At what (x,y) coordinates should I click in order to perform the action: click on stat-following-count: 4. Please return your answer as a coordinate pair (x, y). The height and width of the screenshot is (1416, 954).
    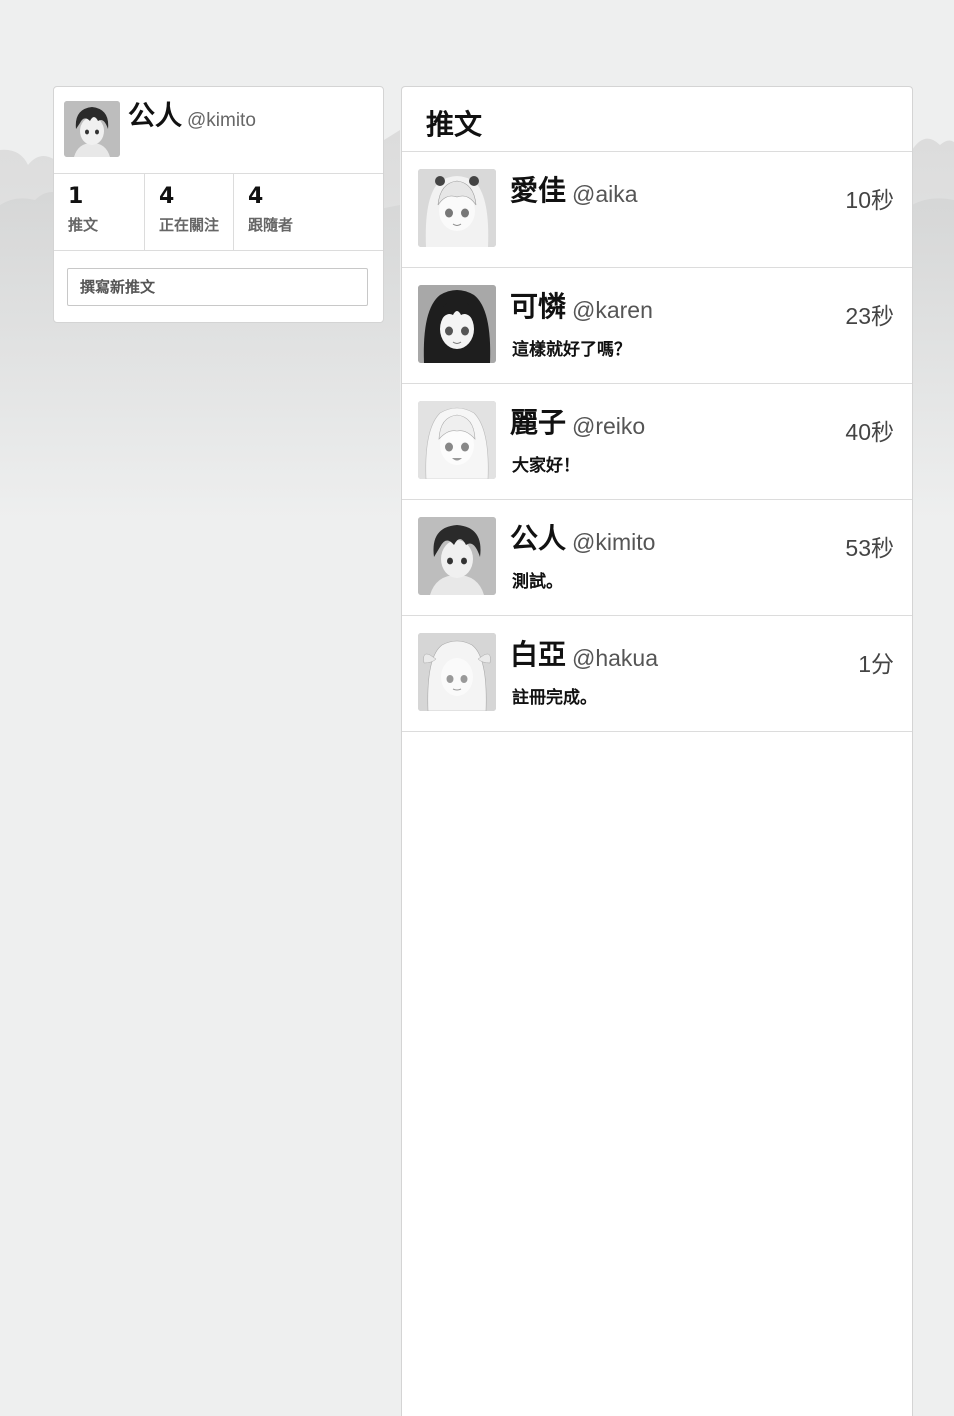
    Looking at the image, I should click on (167, 196).